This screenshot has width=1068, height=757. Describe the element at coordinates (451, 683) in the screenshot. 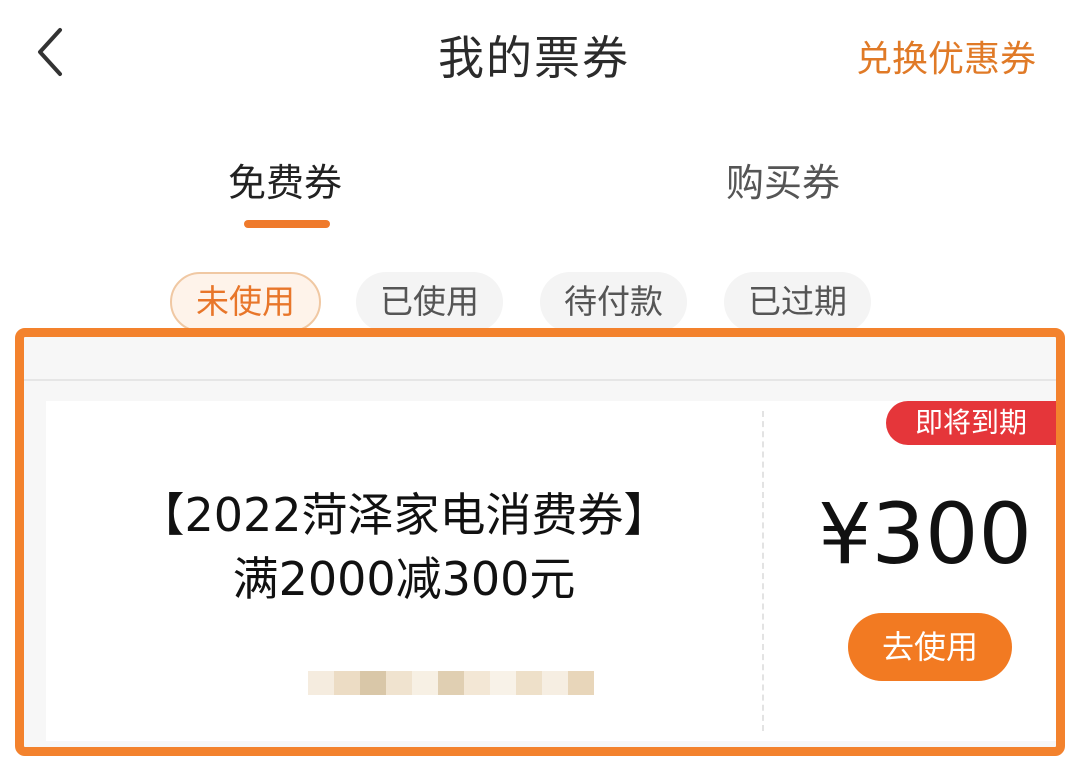

I see `blurred-code` at that location.